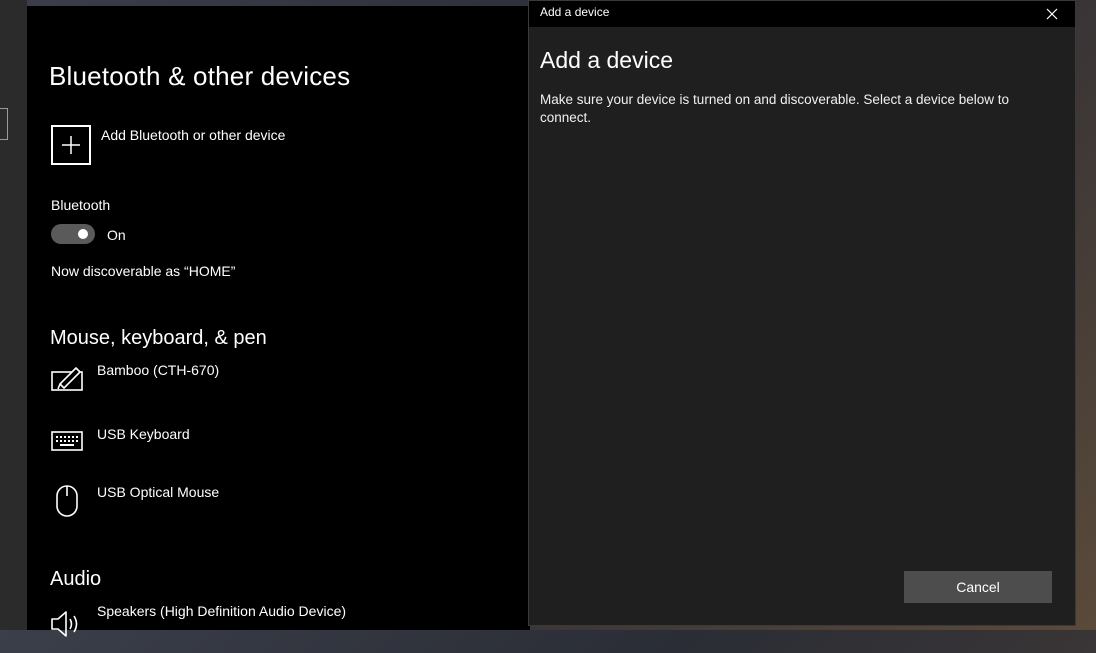  I want to click on dialog-window-title: Add a device, so click(575, 12).